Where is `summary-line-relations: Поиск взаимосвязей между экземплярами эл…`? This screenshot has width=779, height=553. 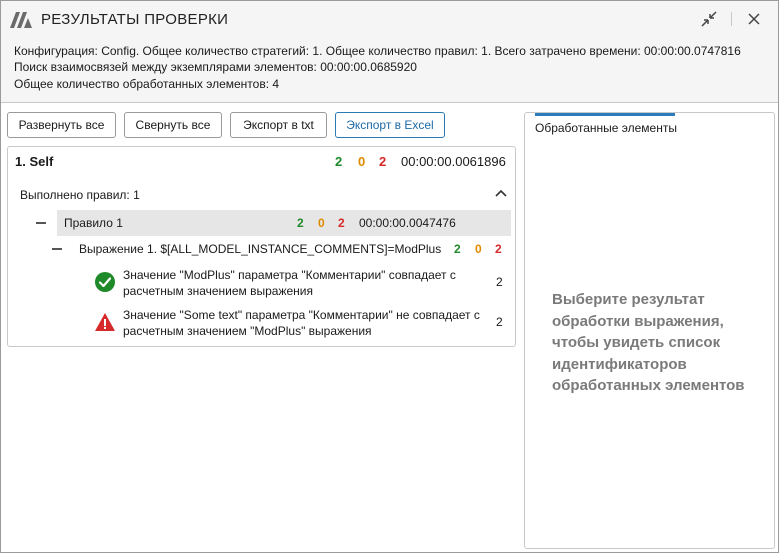 summary-line-relations: Поиск взаимосвязей между экземплярами эл… is located at coordinates (215, 67).